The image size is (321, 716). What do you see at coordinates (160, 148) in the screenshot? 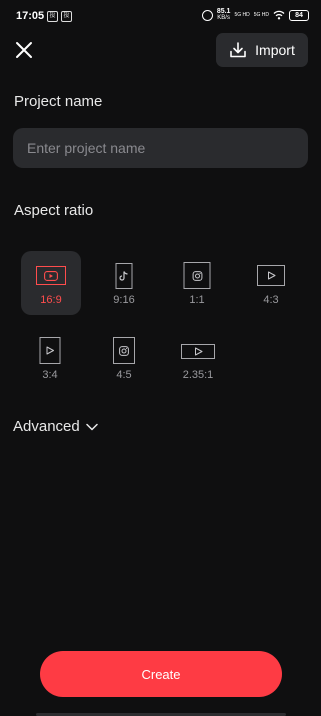
I see `project-name-input` at bounding box center [160, 148].